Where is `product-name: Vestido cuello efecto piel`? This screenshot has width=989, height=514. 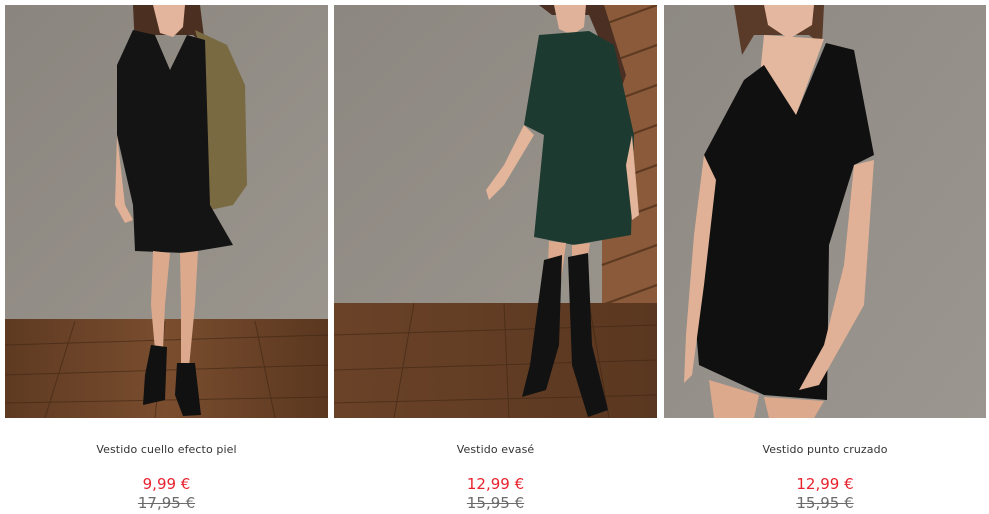 product-name: Vestido cuello efecto piel is located at coordinates (166, 449).